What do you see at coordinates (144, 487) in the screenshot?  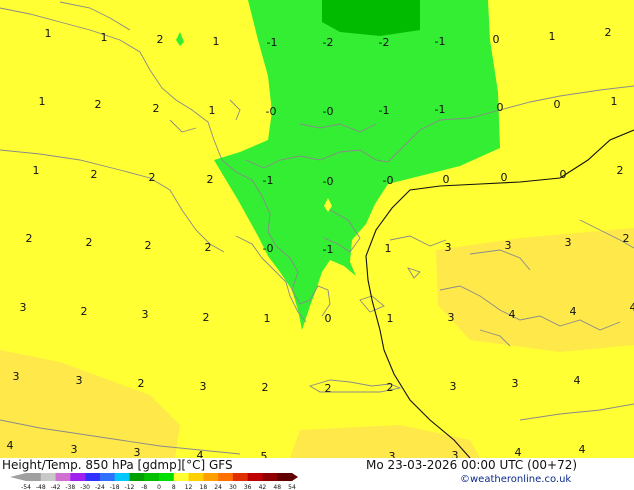 I see `scale-tick-label: -8` at bounding box center [144, 487].